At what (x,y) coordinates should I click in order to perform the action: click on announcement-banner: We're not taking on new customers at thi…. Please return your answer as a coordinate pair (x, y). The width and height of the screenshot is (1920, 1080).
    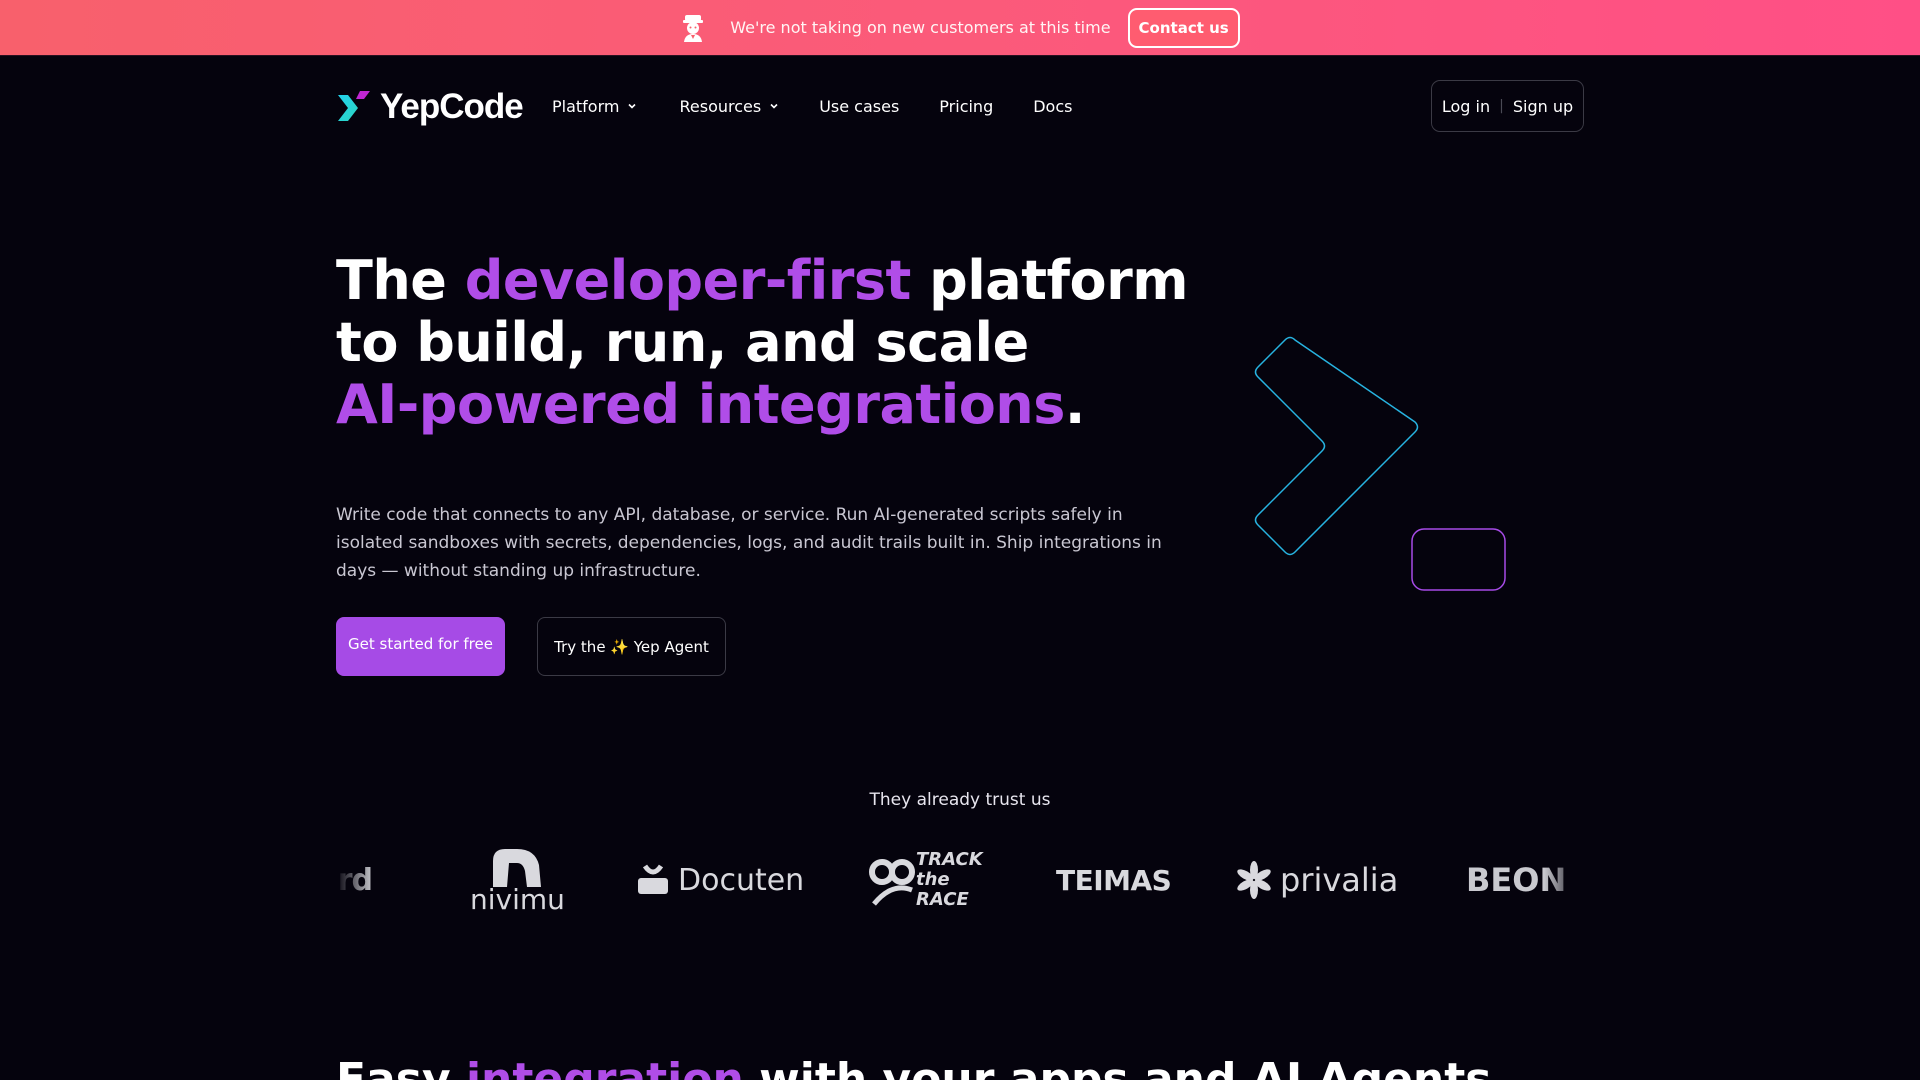
    Looking at the image, I should click on (960, 28).